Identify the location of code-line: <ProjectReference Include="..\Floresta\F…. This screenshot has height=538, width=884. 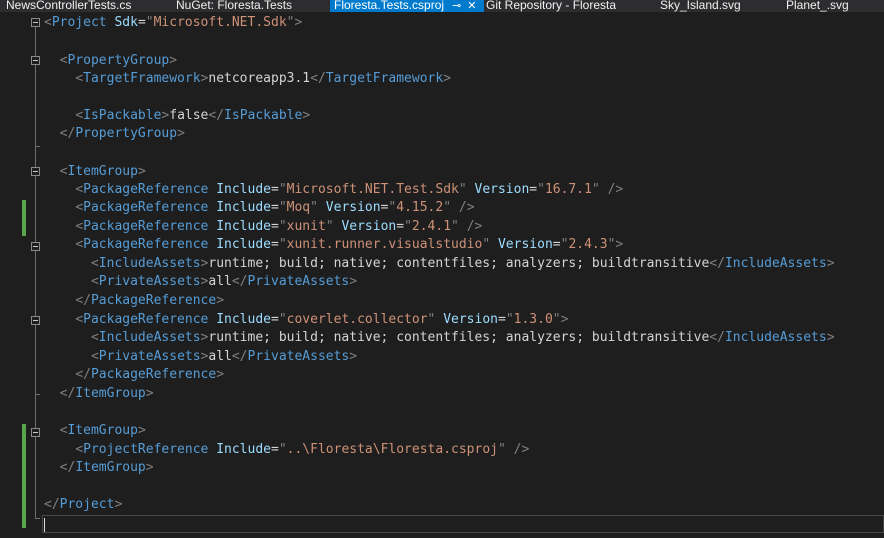
(302, 449).